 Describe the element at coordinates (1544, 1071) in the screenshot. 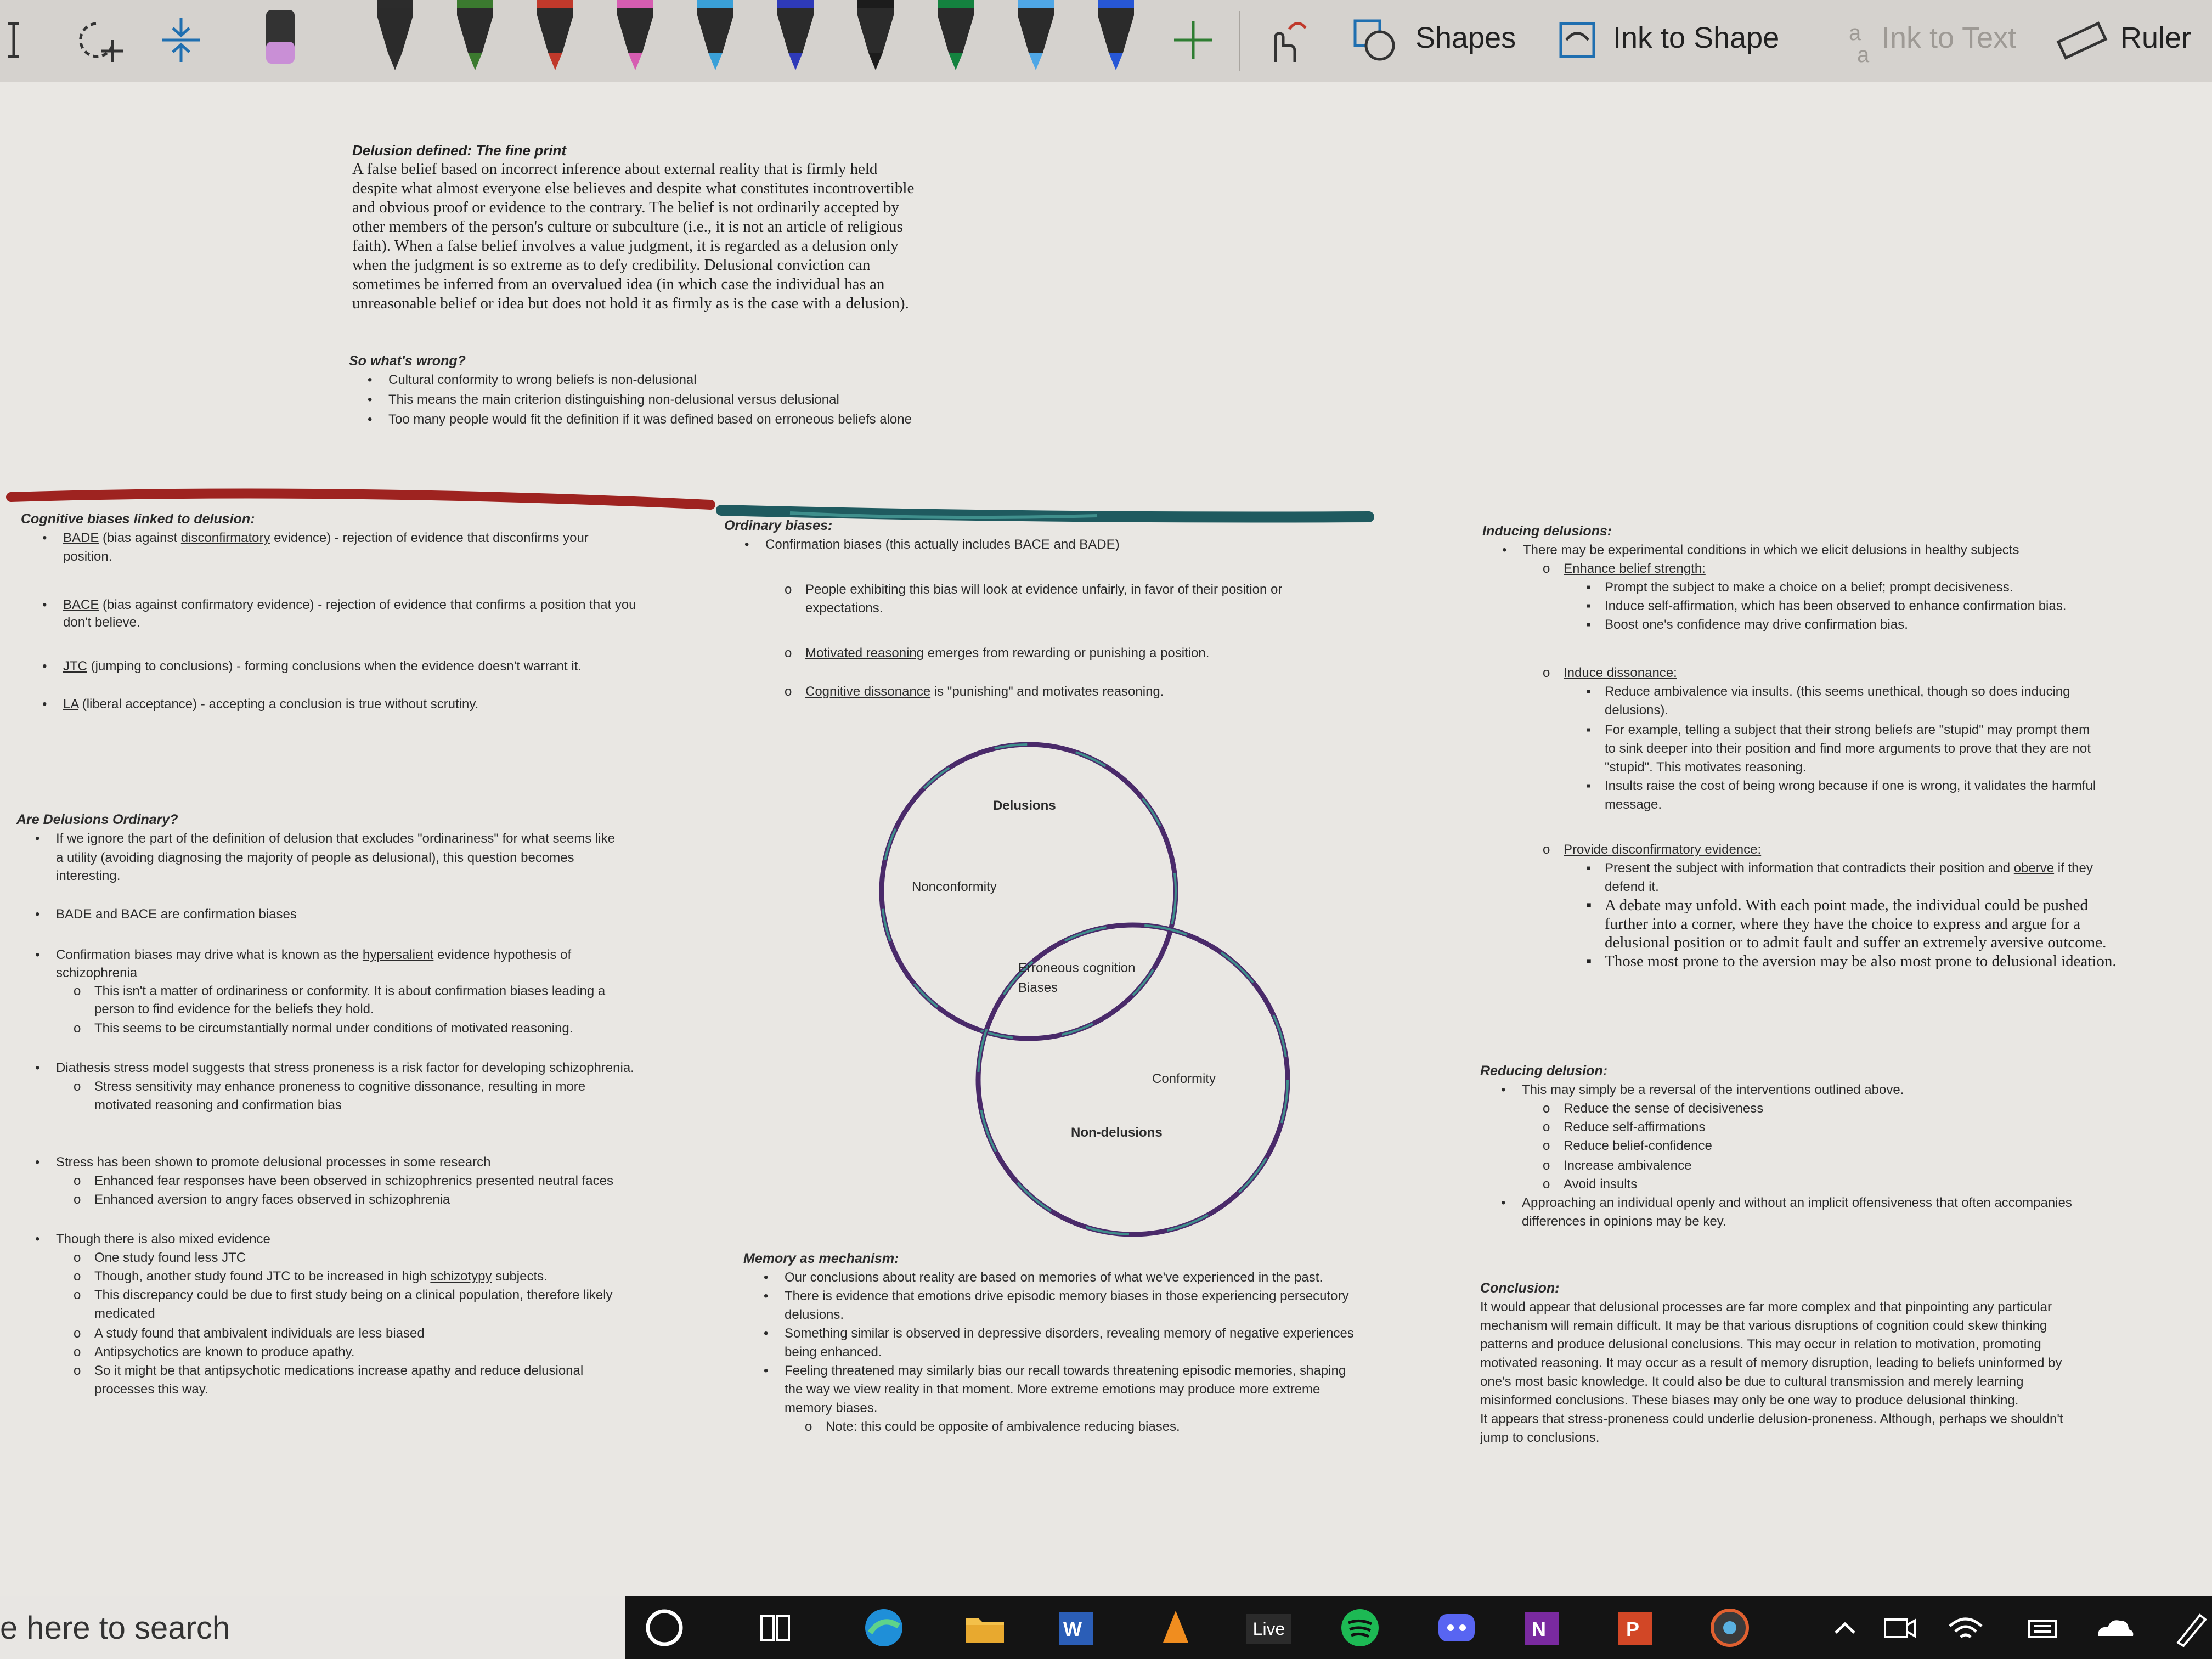

I see `reducing-heading: Reducing delusion:` at that location.